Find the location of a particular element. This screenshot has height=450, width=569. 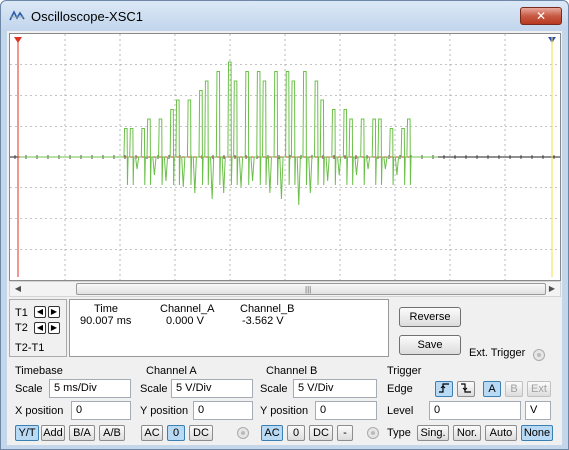

t2-t1-label: T2-T1 is located at coordinates (30, 348).